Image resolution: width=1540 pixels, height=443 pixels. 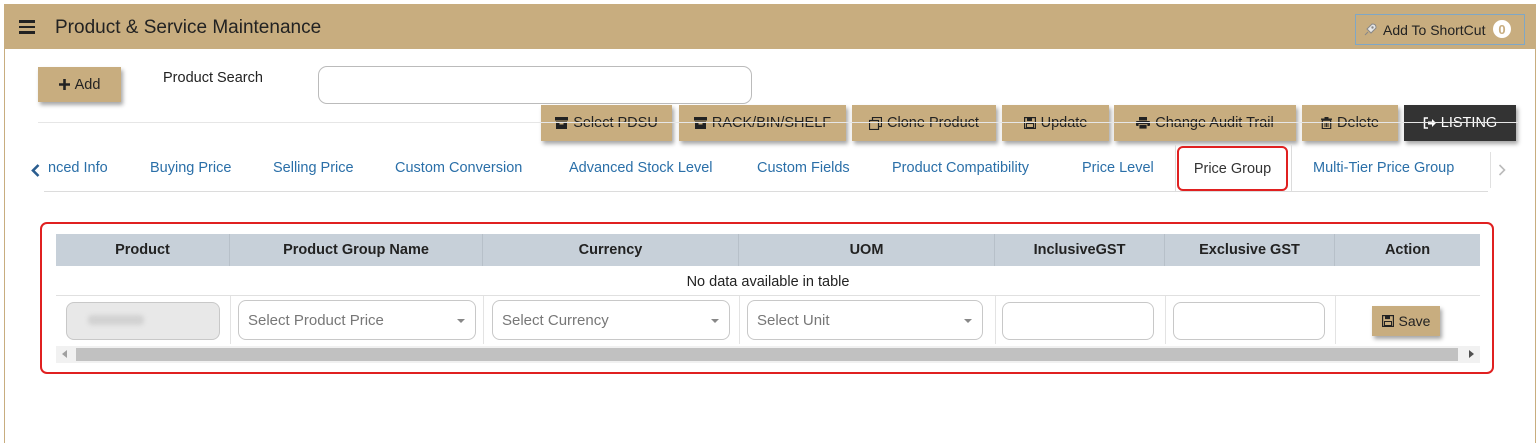 I want to click on product-search-input, so click(x=535, y=85).